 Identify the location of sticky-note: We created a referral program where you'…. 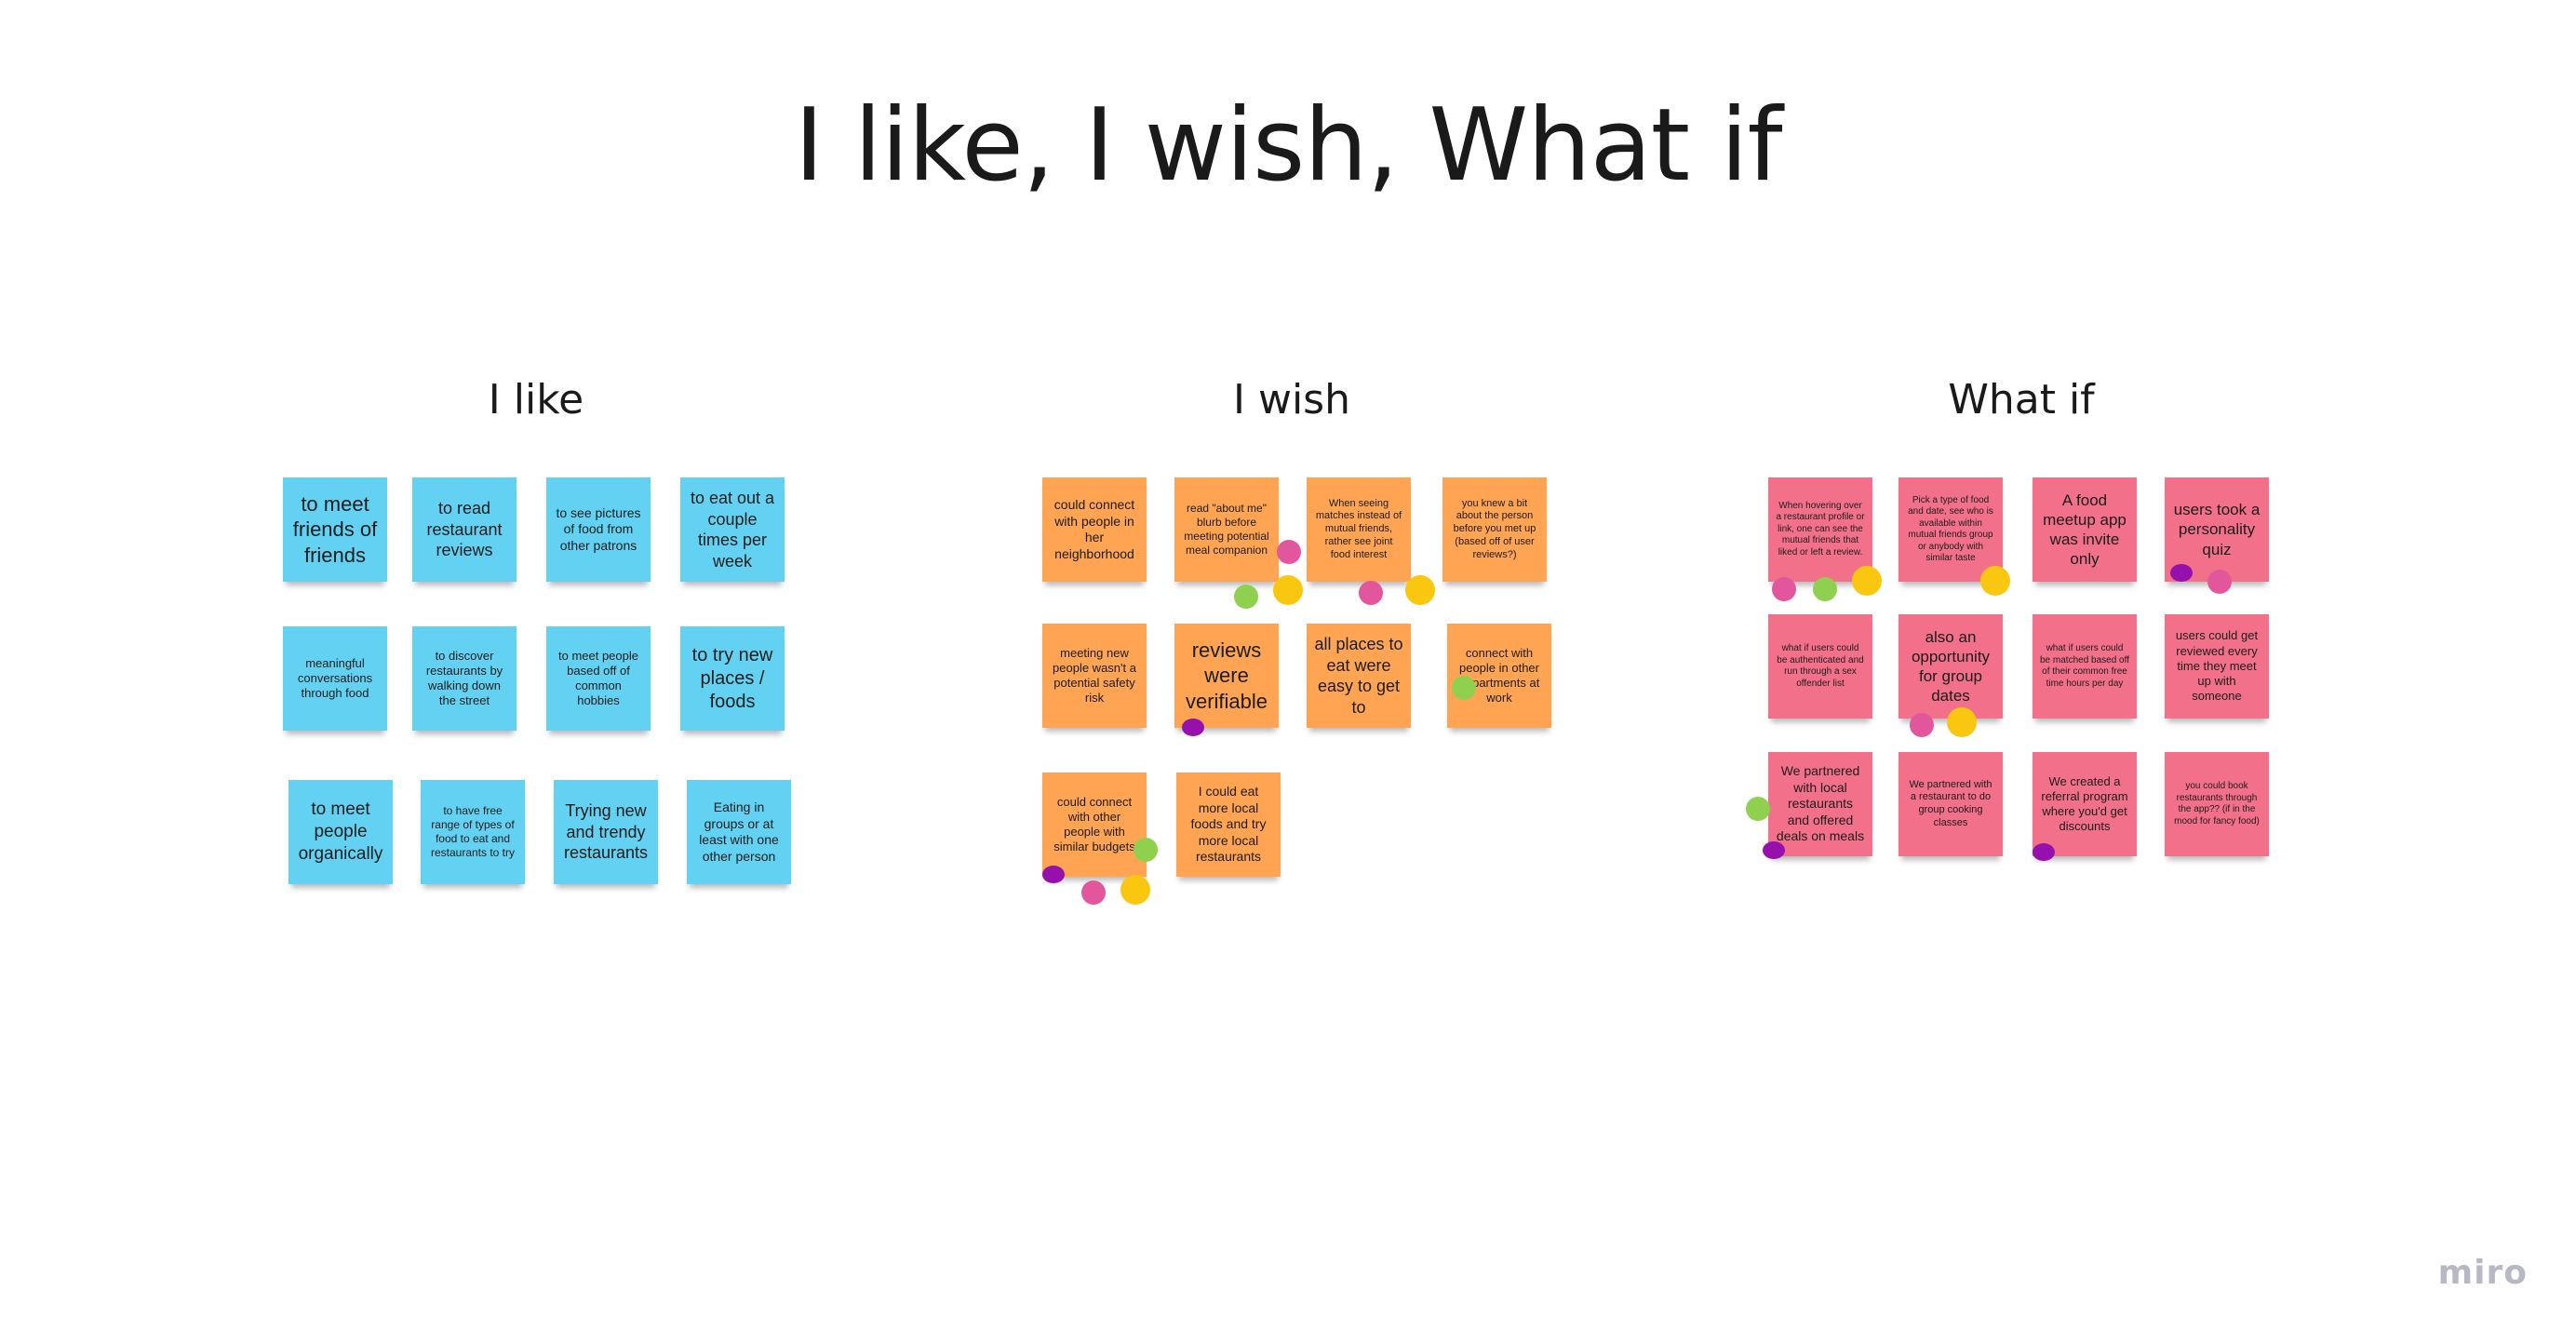
(2085, 804).